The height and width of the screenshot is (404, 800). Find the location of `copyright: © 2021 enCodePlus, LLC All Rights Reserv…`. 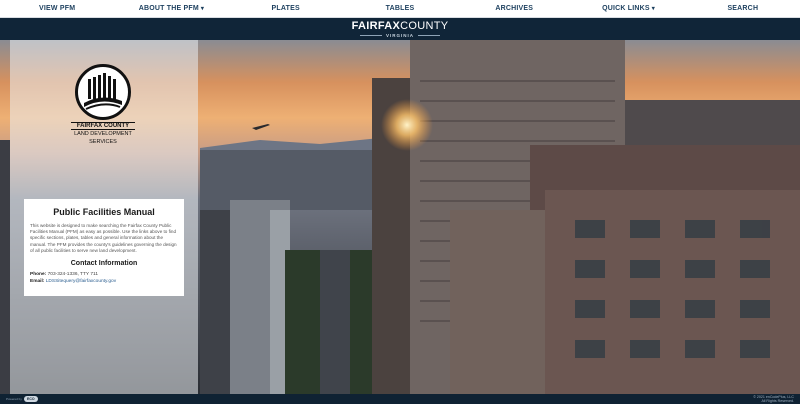

copyright: © 2021 enCodePlus, LLC All Rights Reserv… is located at coordinates (773, 399).